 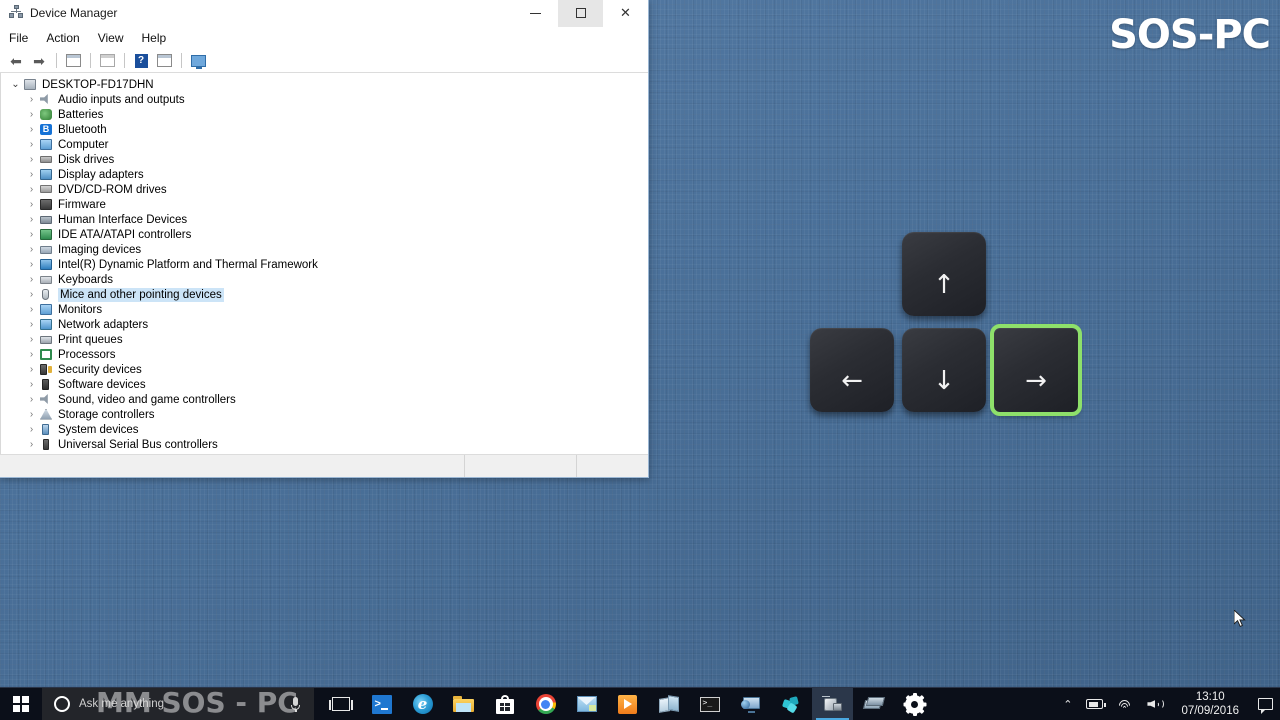 I want to click on scan-hardware-button, so click(x=164, y=61).